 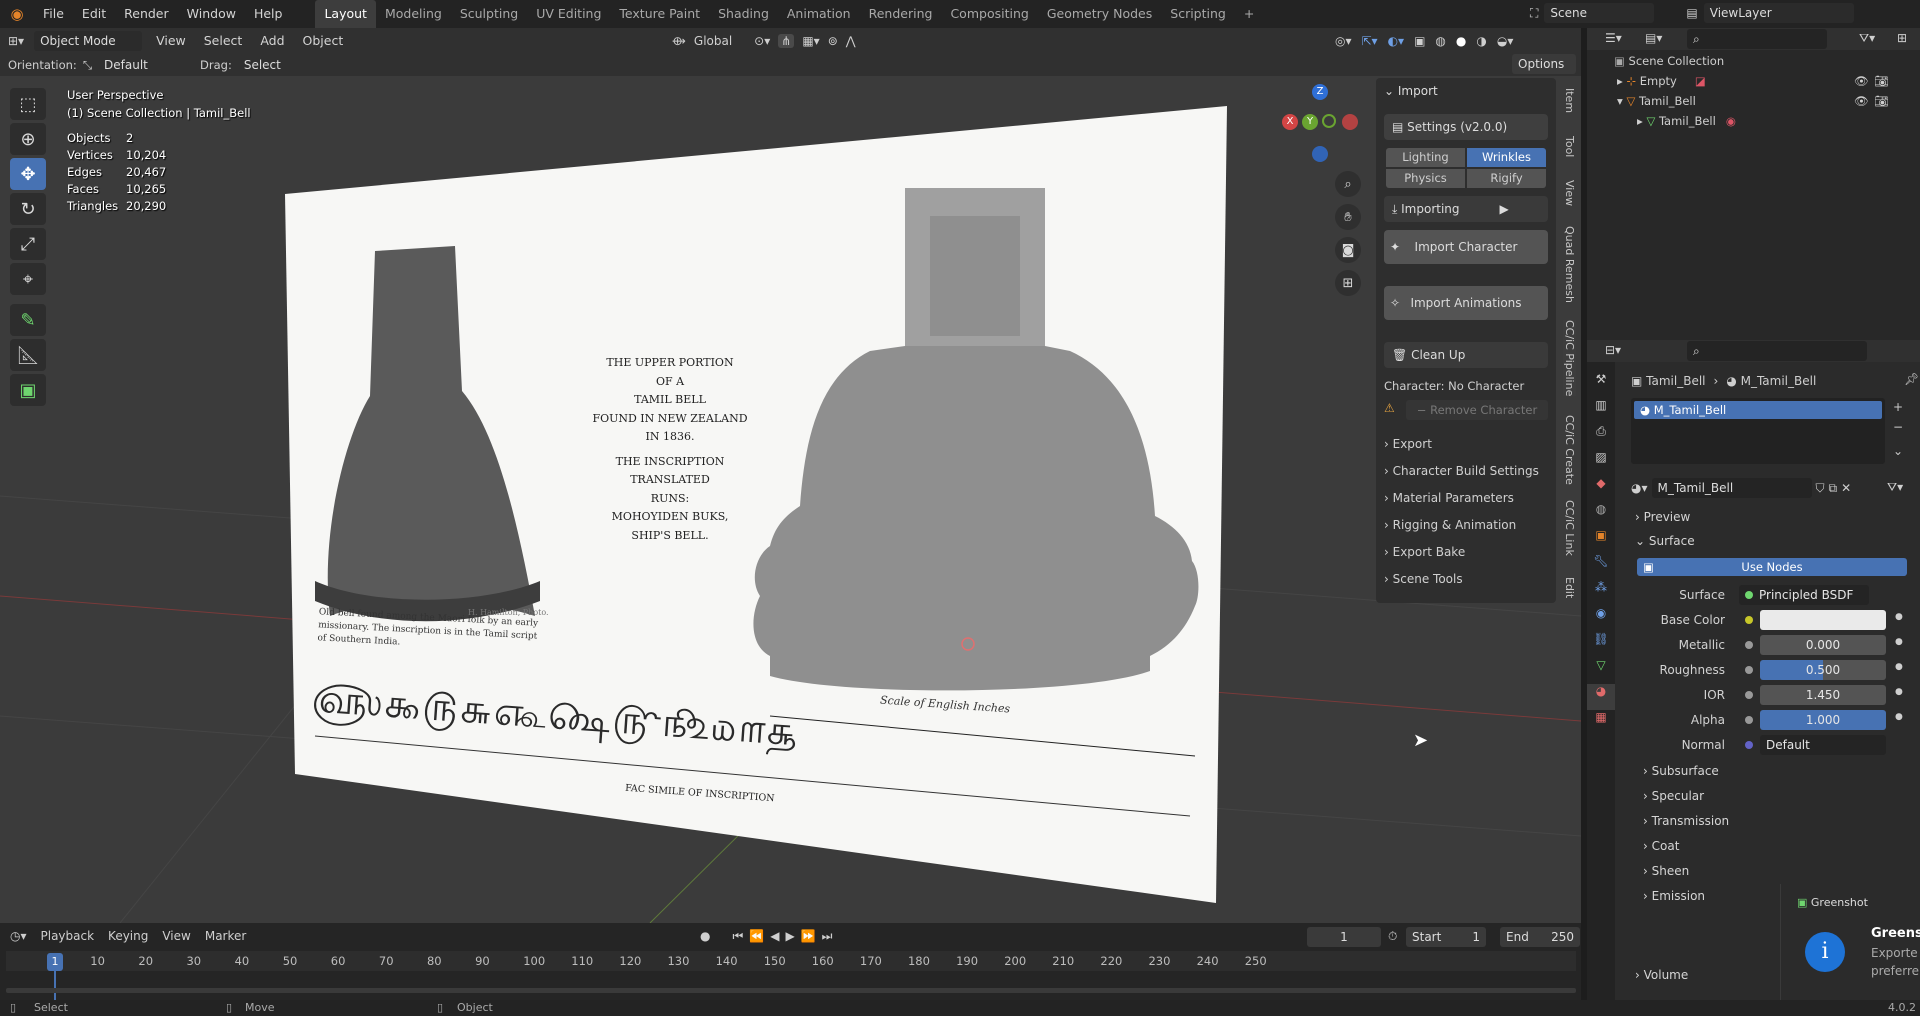 What do you see at coordinates (55, 962) in the screenshot?
I see `playhead: 1` at bounding box center [55, 962].